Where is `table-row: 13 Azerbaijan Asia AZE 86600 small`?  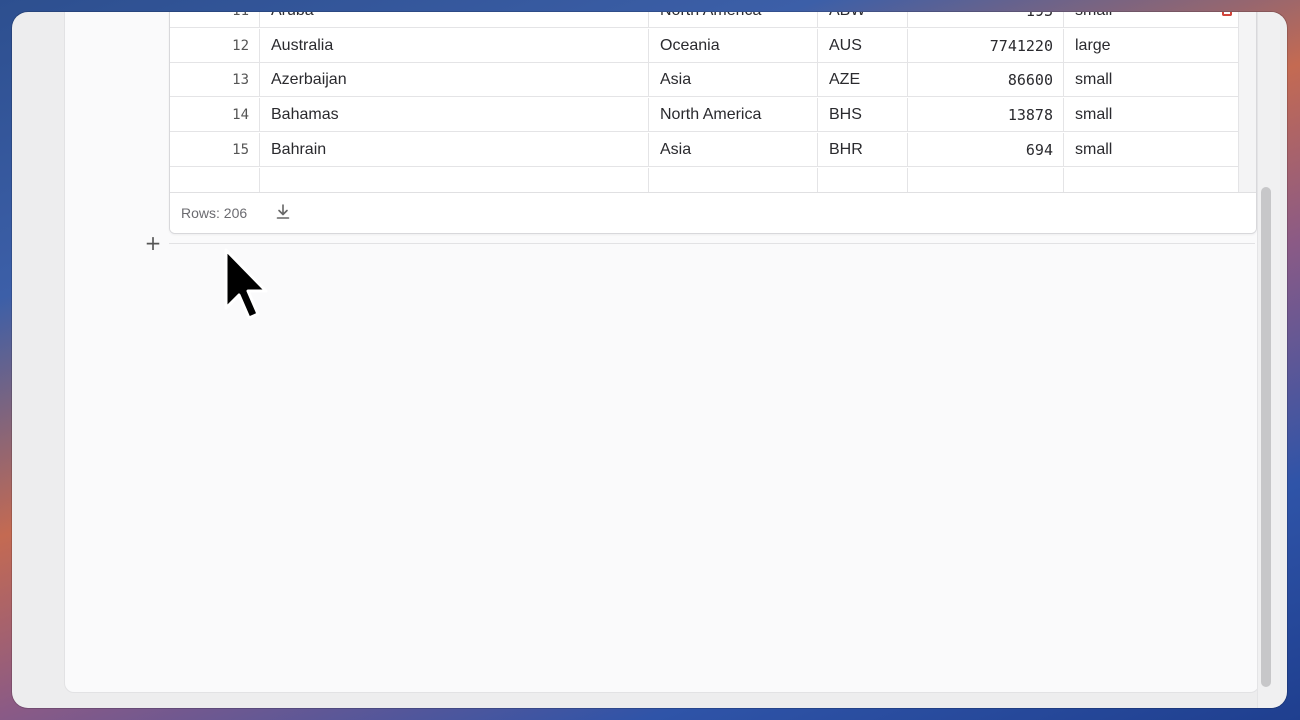
table-row: 13 Azerbaijan Asia AZE 86600 small is located at coordinates (704, 80).